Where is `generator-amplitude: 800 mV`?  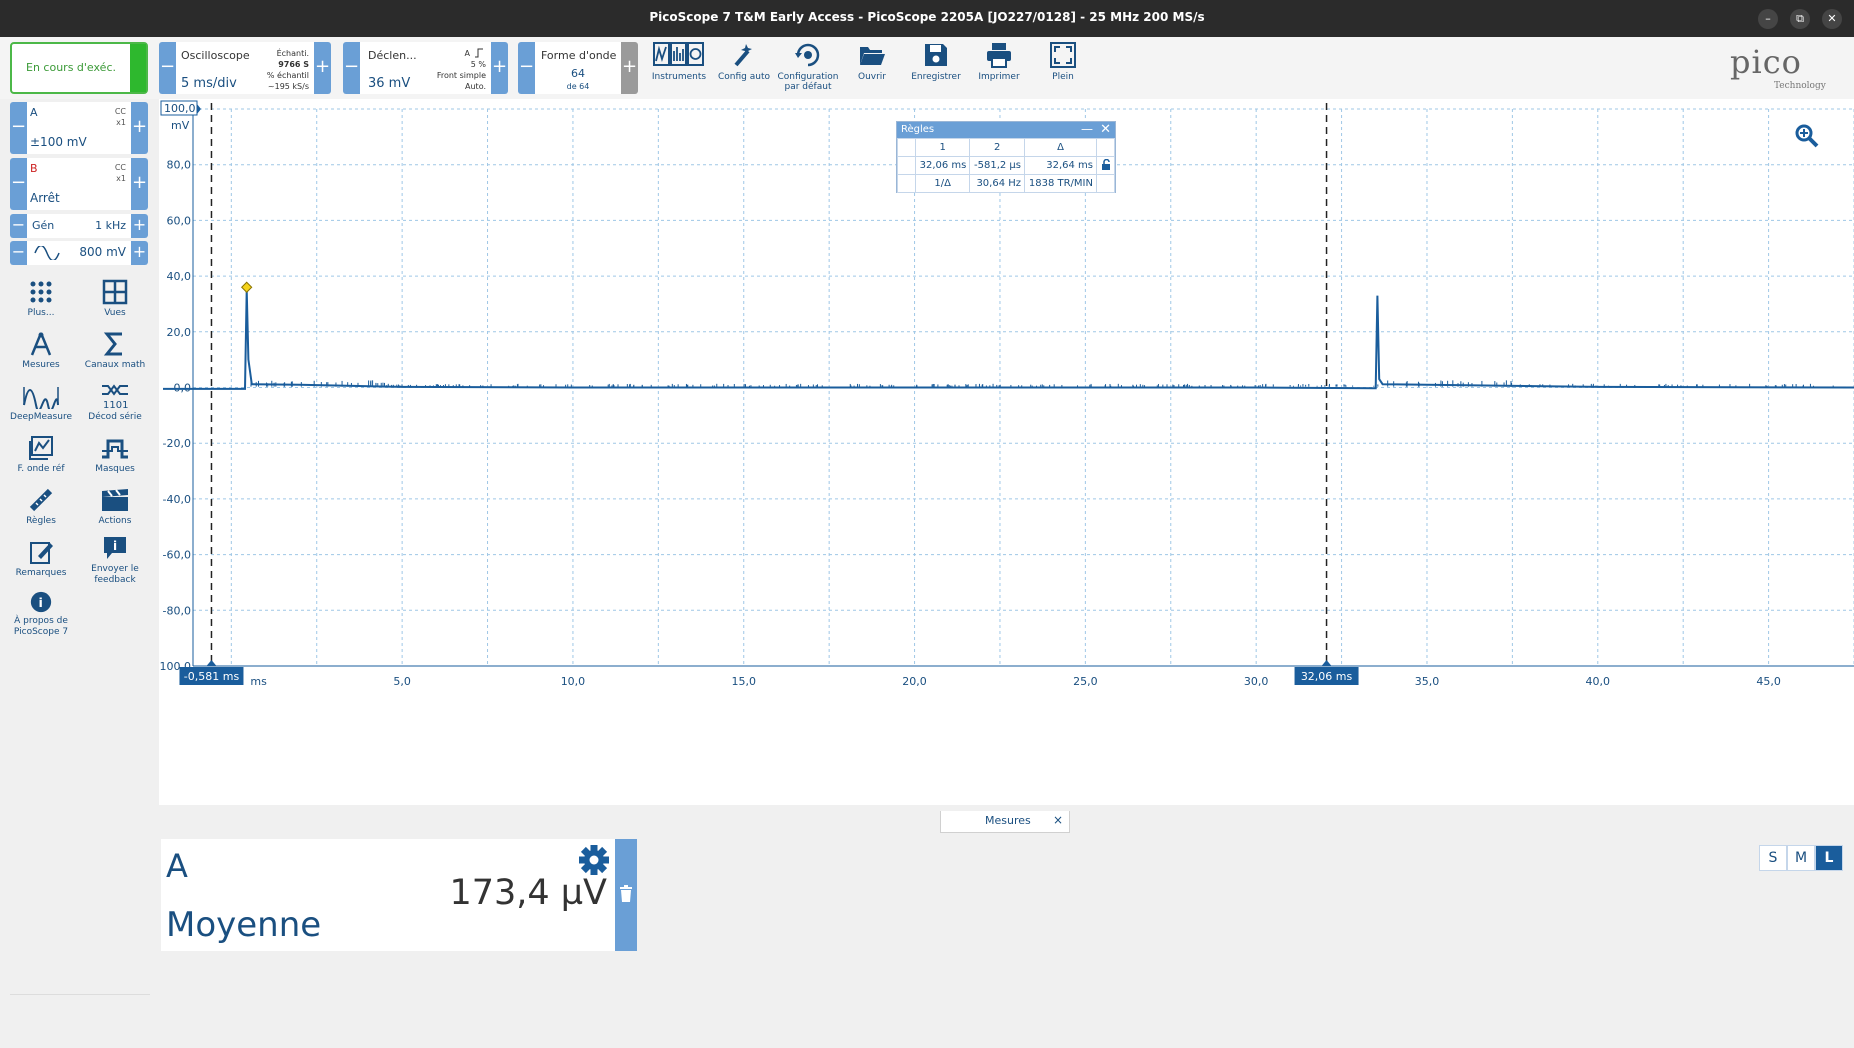
generator-amplitude: 800 mV is located at coordinates (102, 252).